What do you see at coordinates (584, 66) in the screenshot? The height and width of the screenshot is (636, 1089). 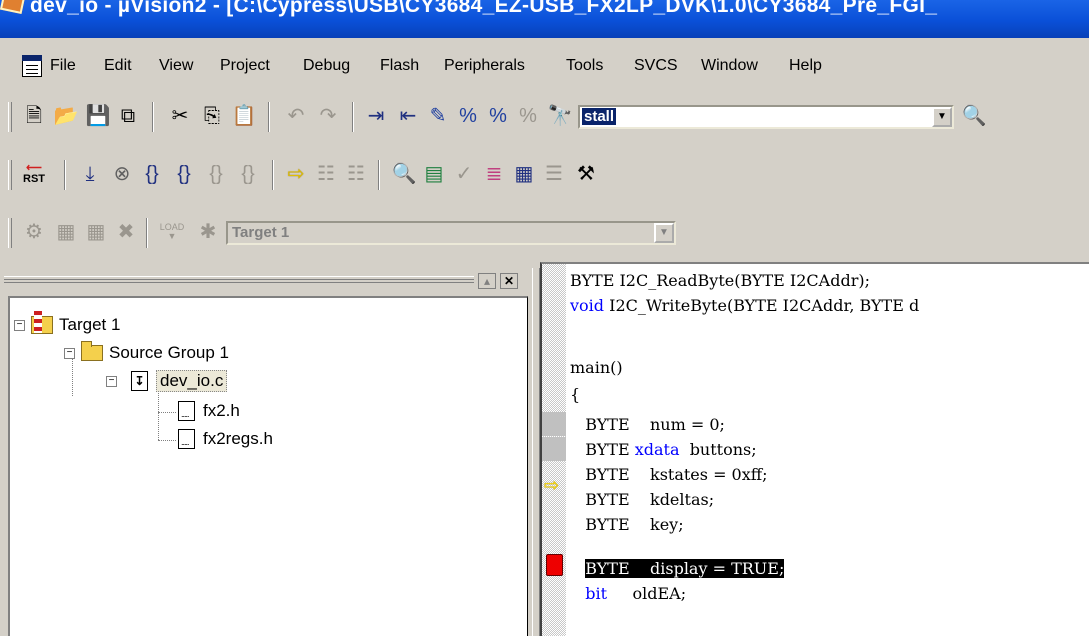 I see `menu-tools: Tools` at bounding box center [584, 66].